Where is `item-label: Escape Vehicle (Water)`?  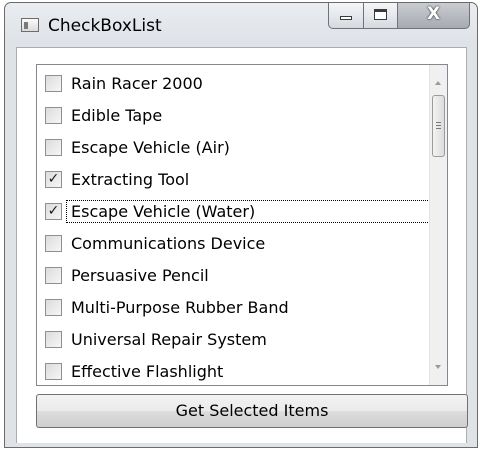 item-label: Escape Vehicle (Water) is located at coordinates (248, 211).